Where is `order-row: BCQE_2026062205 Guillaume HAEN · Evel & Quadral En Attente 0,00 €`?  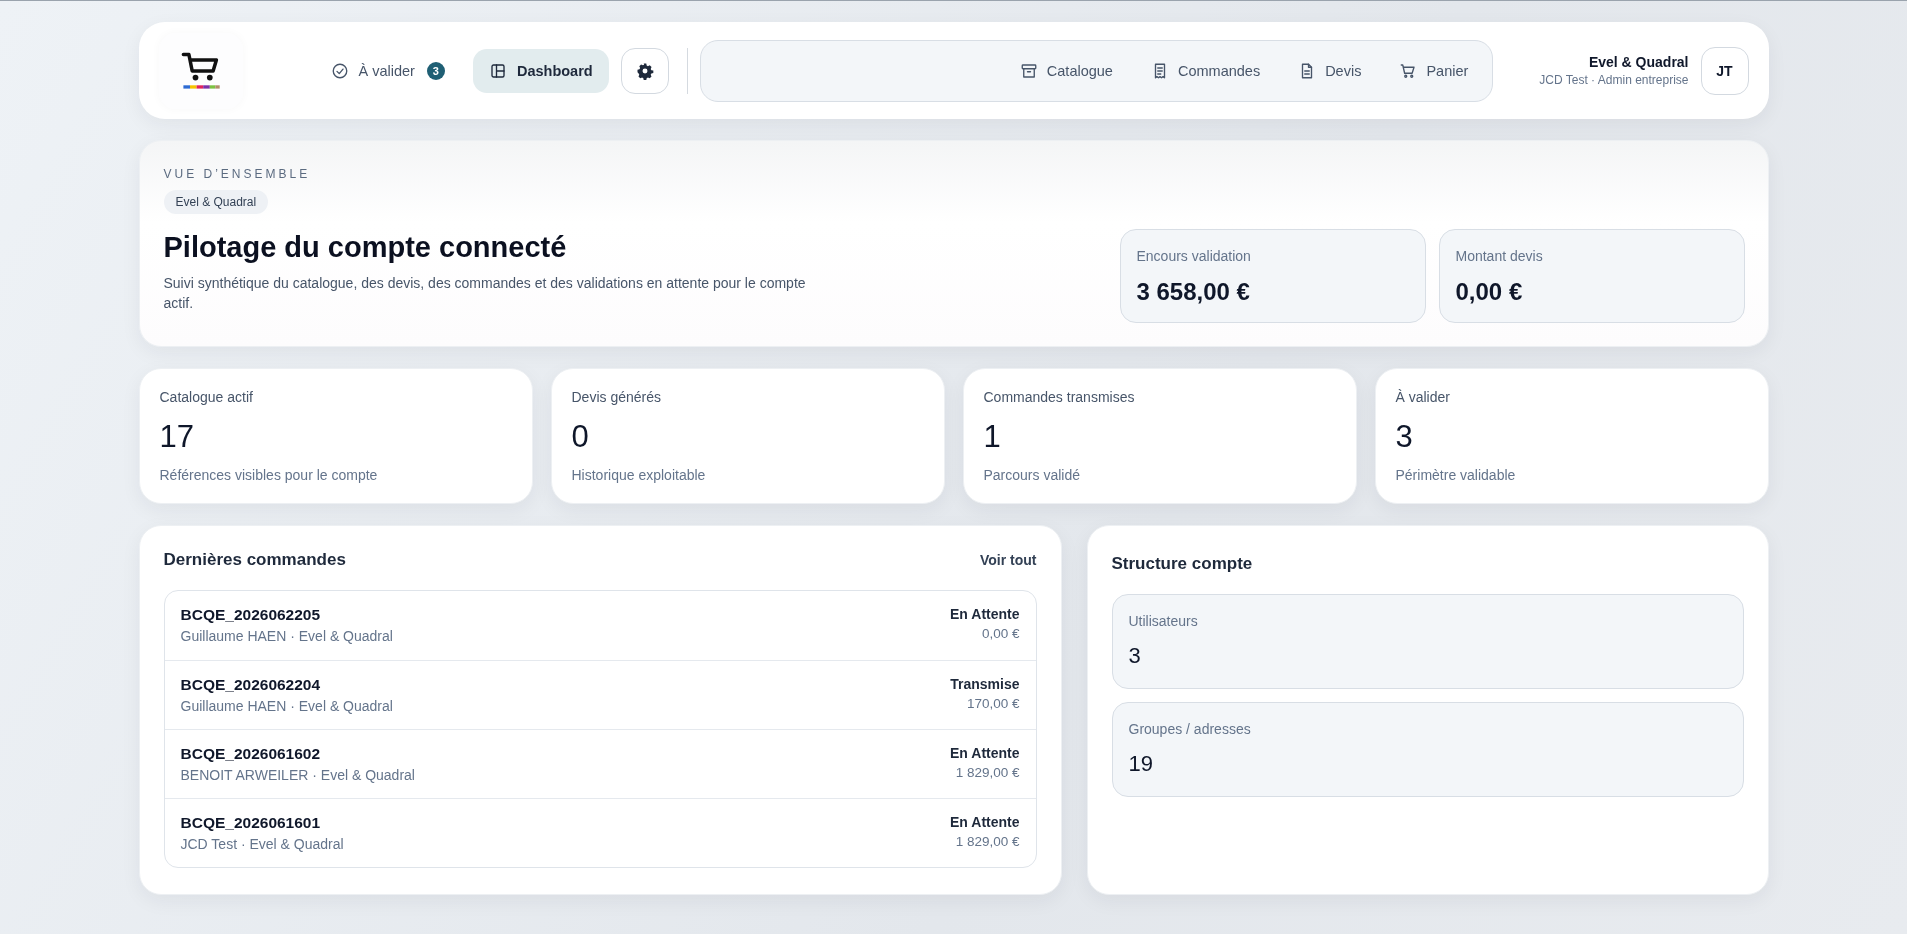
order-row: BCQE_2026062205 Guillaume HAEN · Evel & Quadral En Attente 0,00 € is located at coordinates (600, 625).